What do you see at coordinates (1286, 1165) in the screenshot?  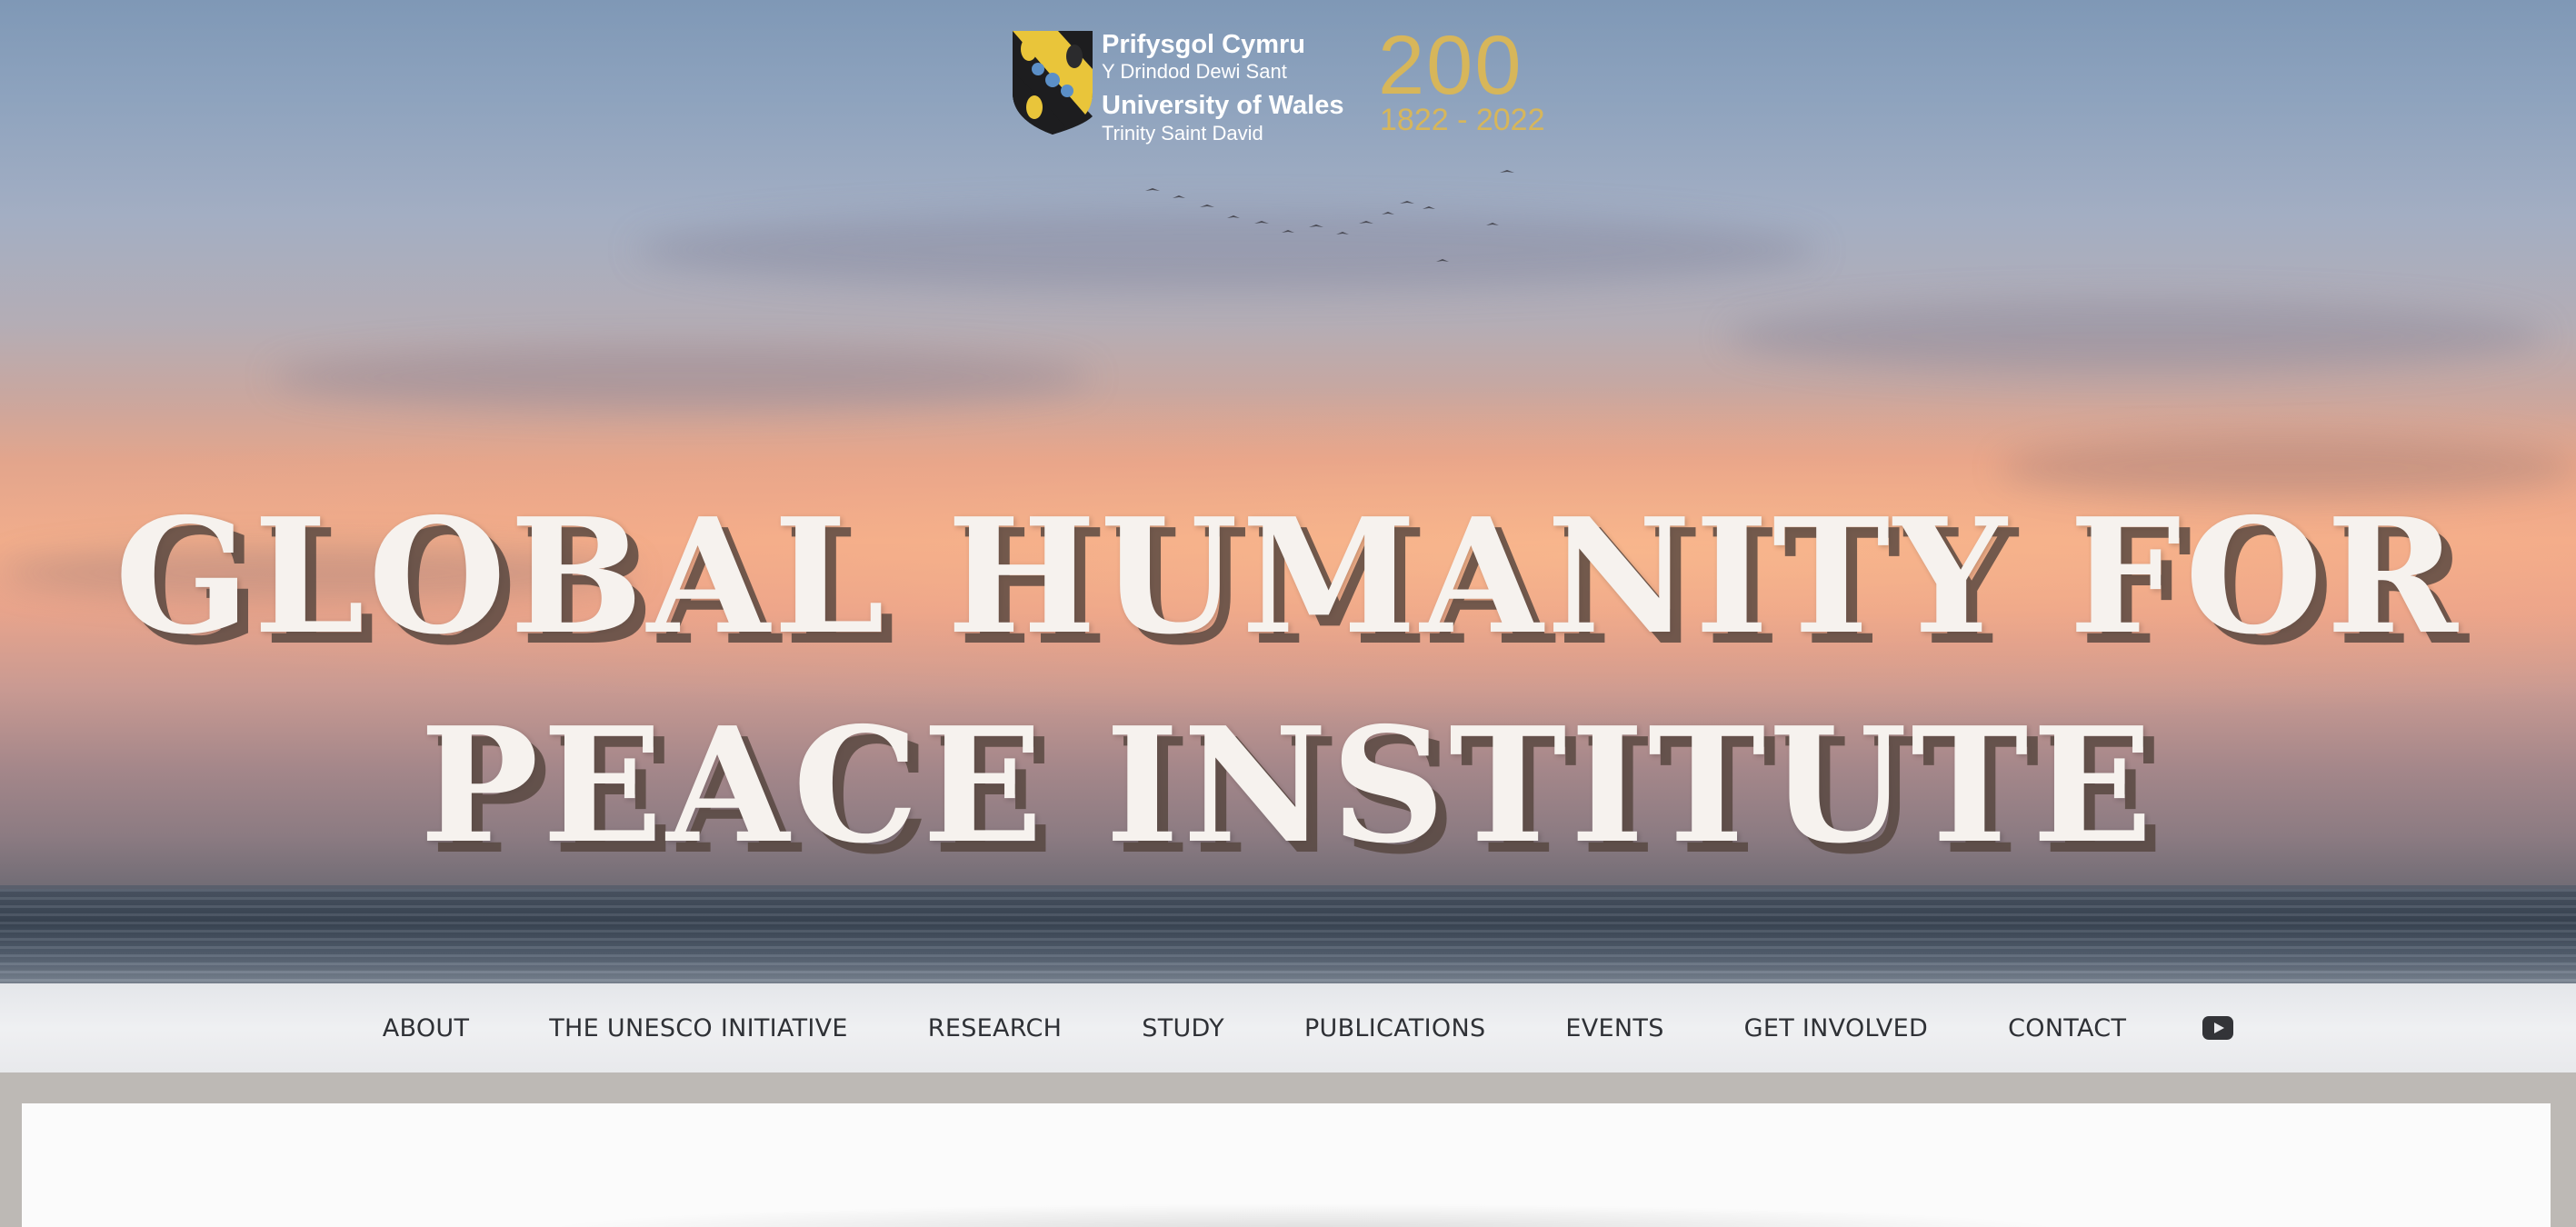 I see `content-area` at bounding box center [1286, 1165].